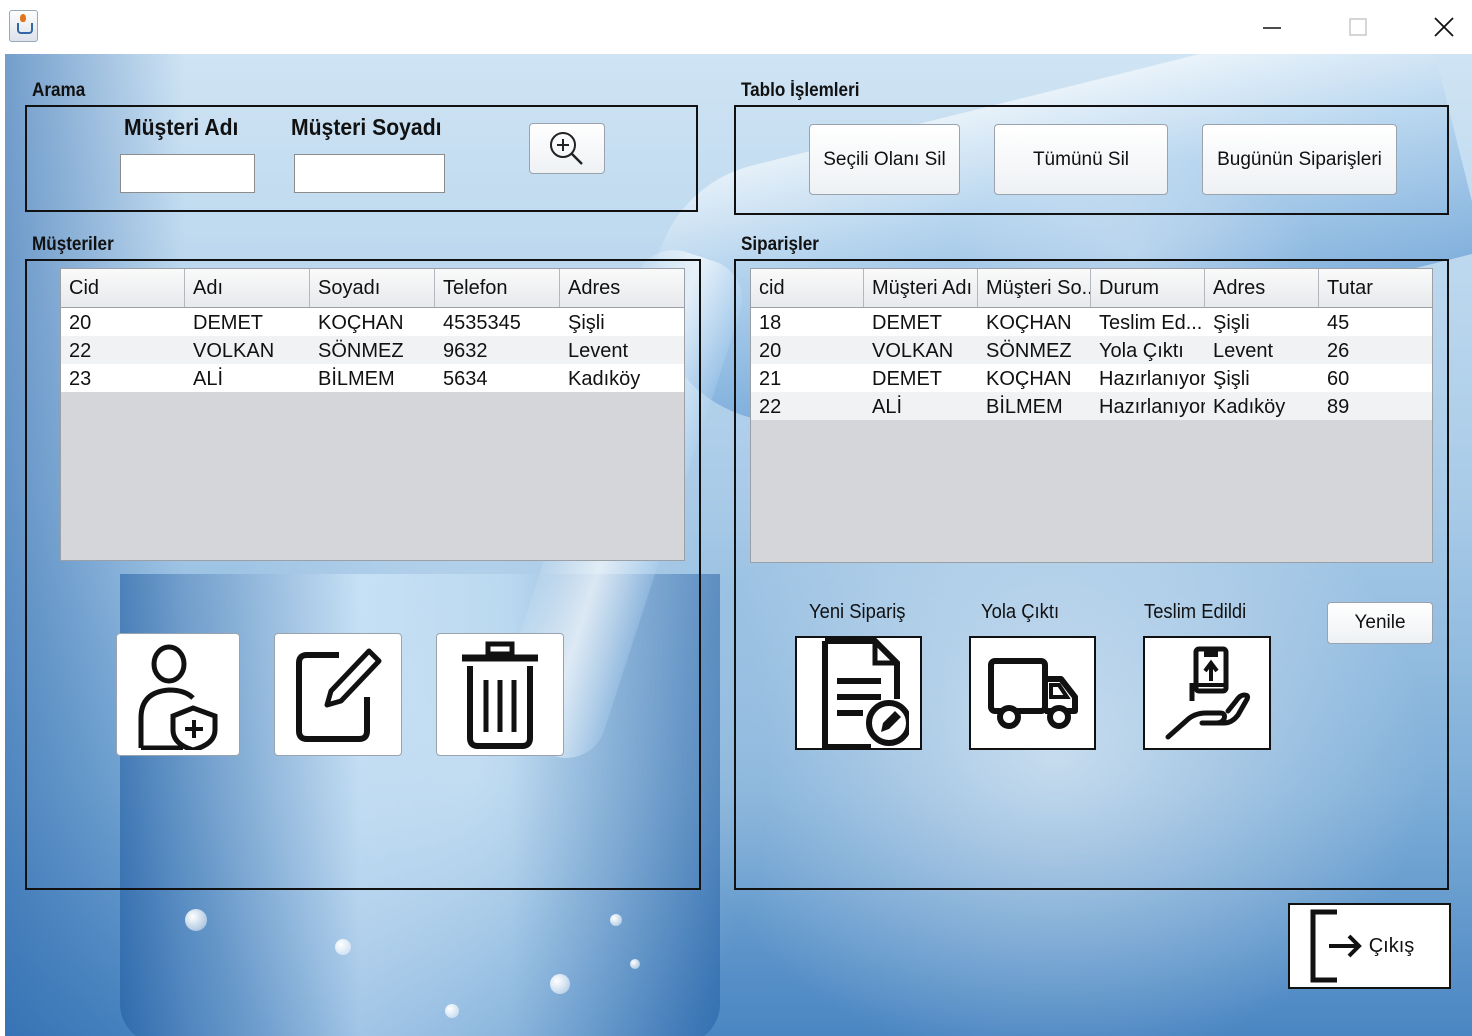  I want to click on truck-icon, so click(1032, 693).